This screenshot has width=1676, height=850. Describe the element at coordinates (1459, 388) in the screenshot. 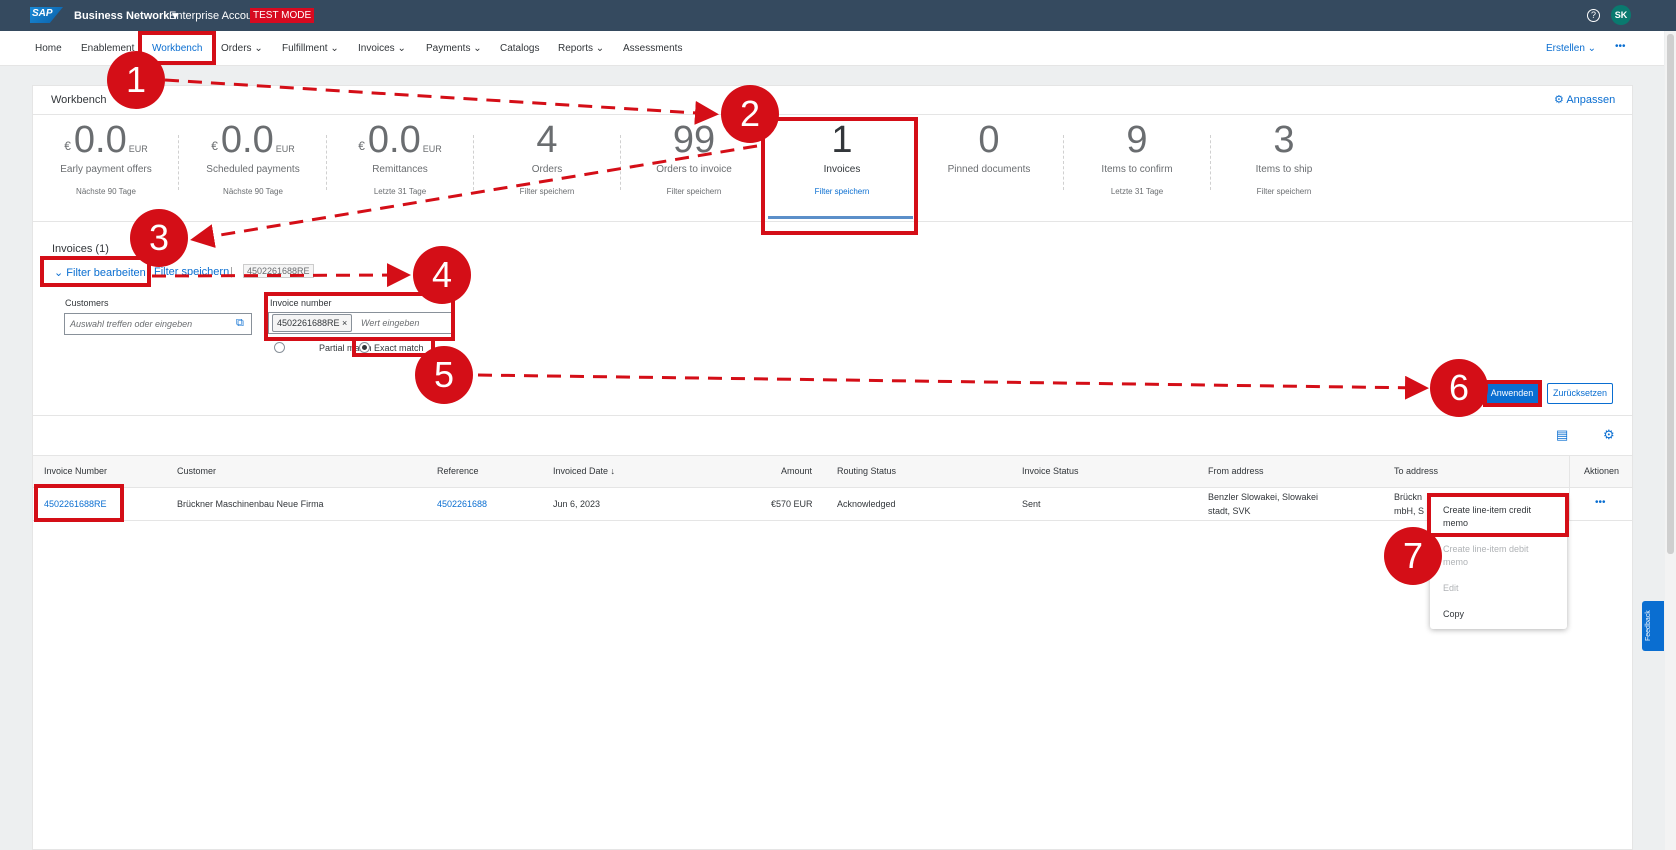

I see `step-6-badge: 6` at that location.